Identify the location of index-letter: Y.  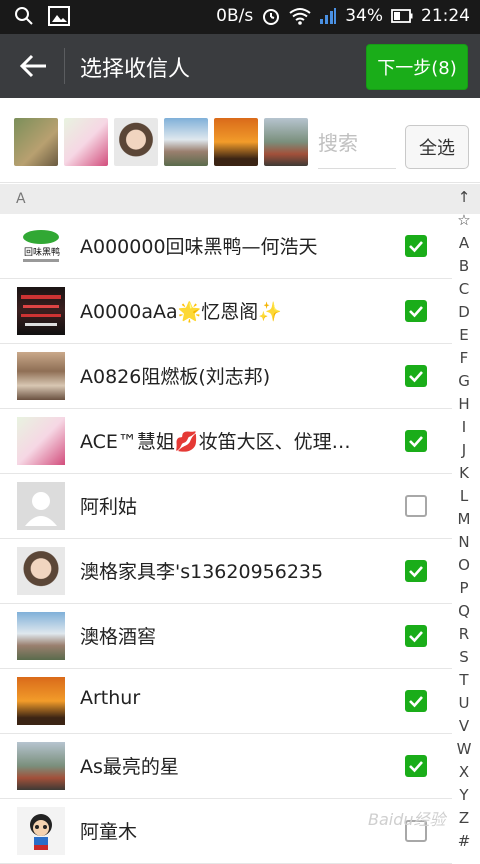
(463, 795).